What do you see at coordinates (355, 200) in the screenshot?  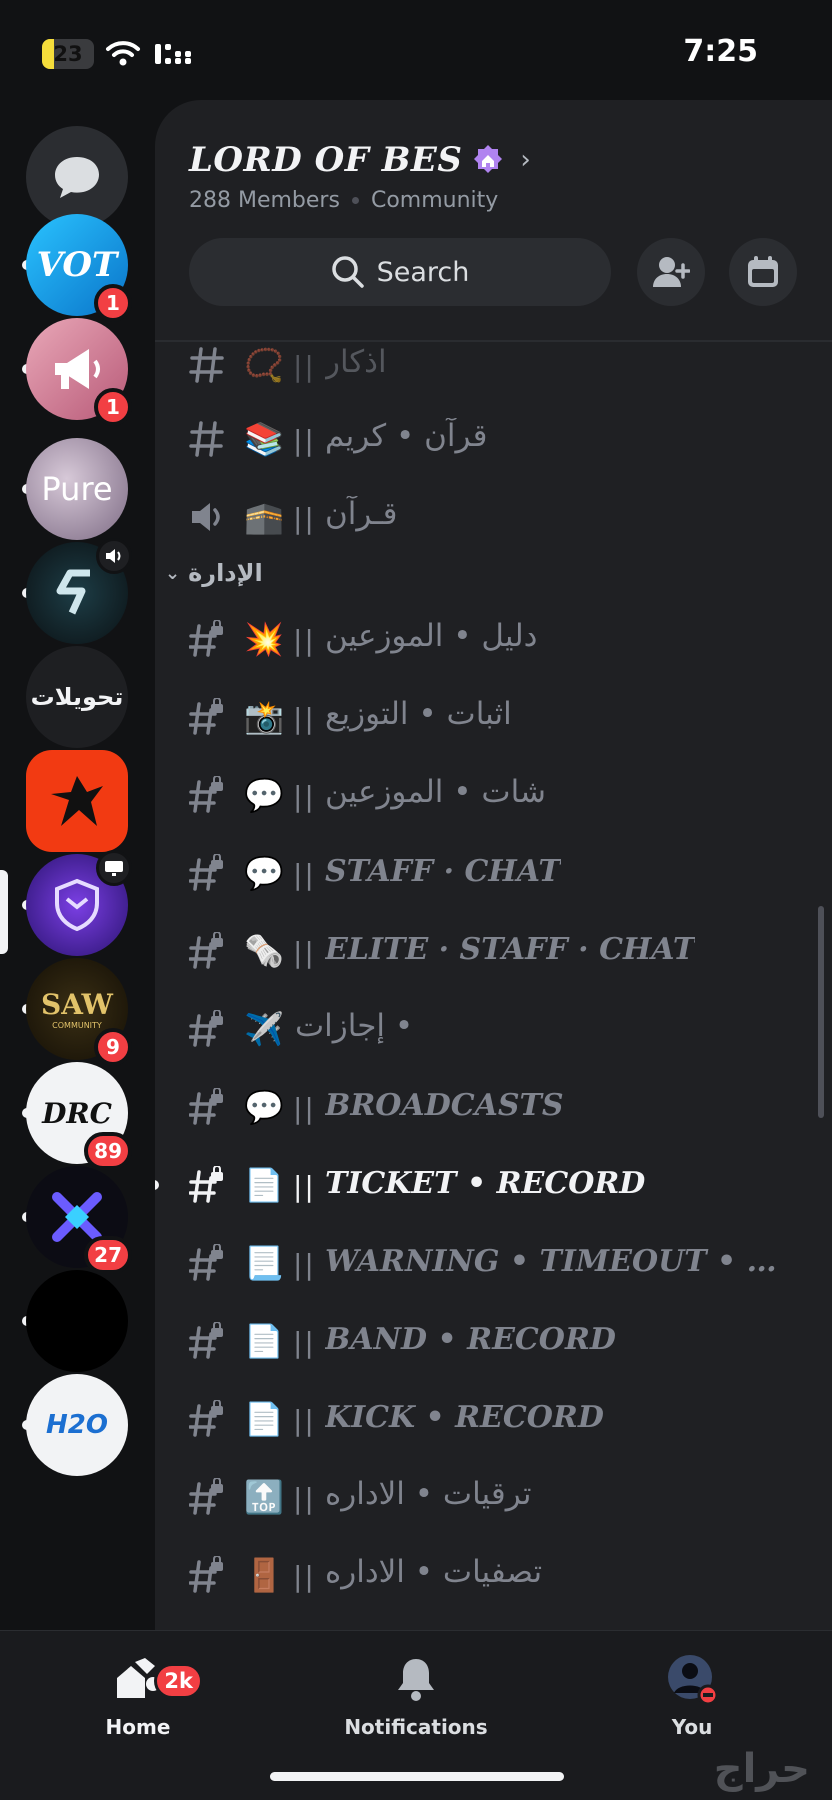 I see `meta-separator` at bounding box center [355, 200].